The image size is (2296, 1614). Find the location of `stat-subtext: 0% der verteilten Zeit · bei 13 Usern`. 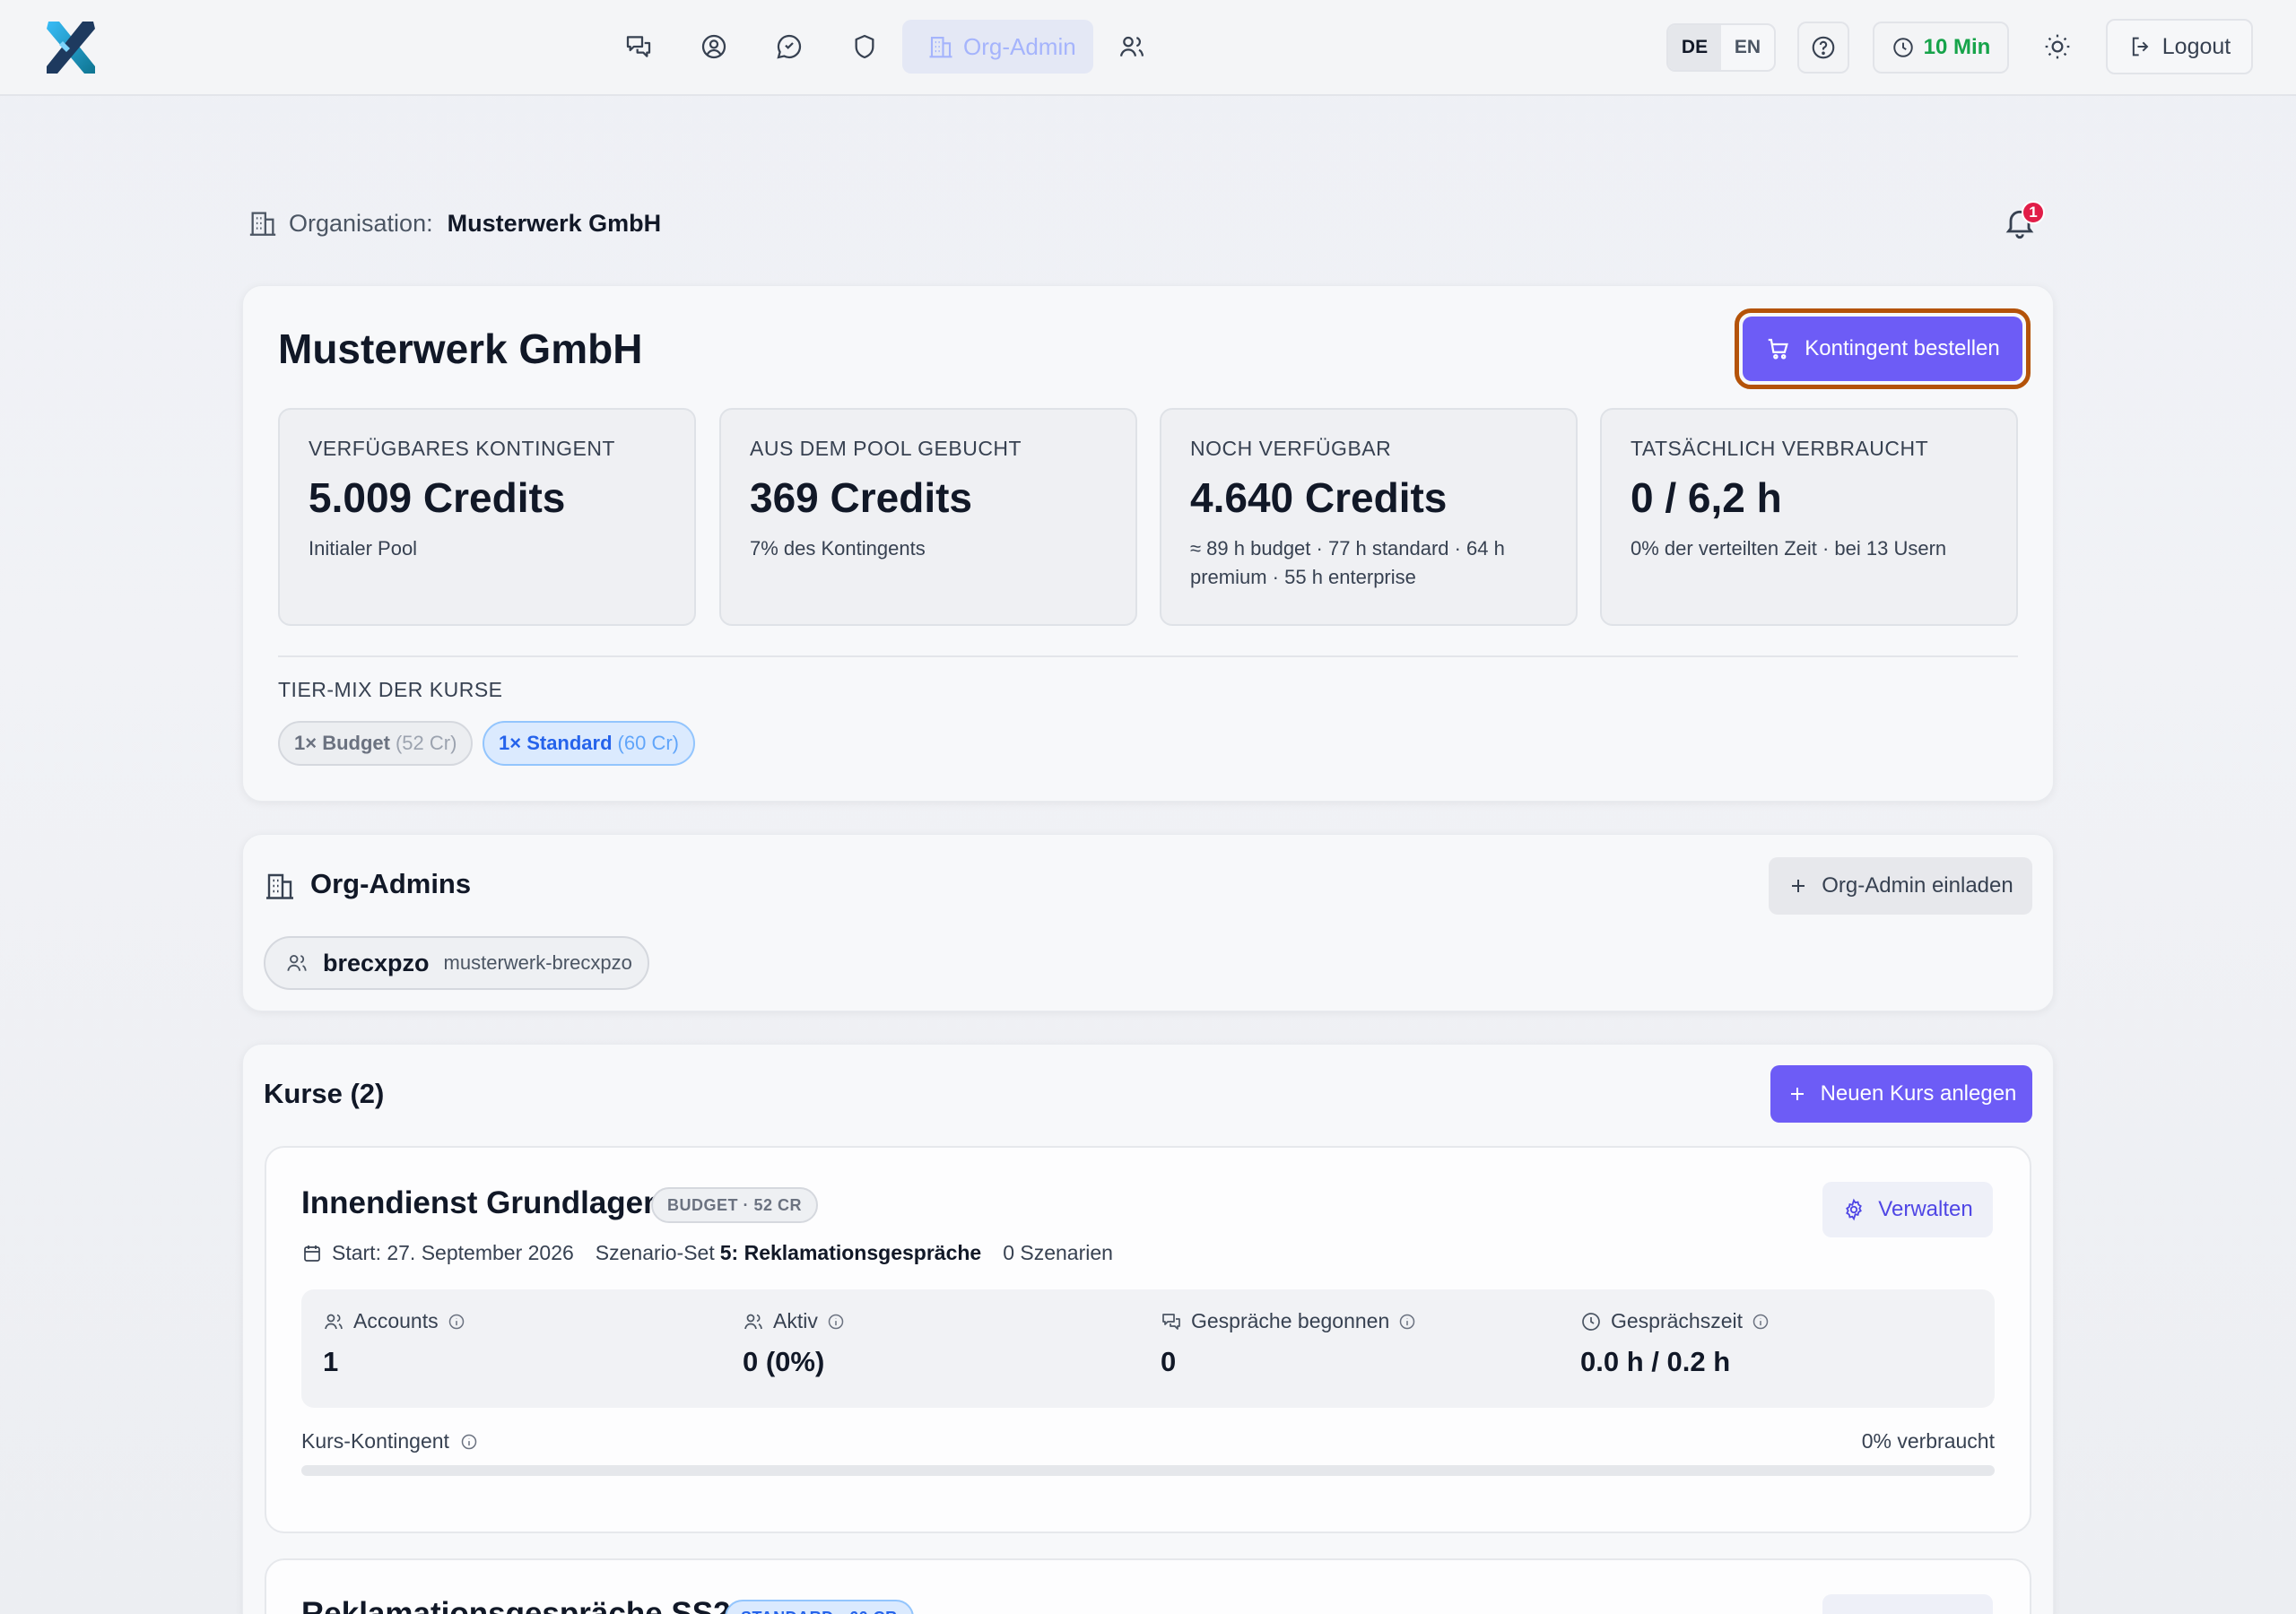

stat-subtext: 0% der verteilten Zeit · bei 13 Usern is located at coordinates (1789, 548).